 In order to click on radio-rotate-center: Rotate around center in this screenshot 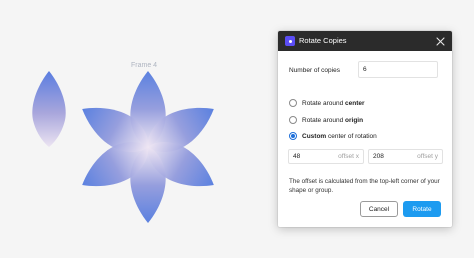, I will do `click(327, 103)`.